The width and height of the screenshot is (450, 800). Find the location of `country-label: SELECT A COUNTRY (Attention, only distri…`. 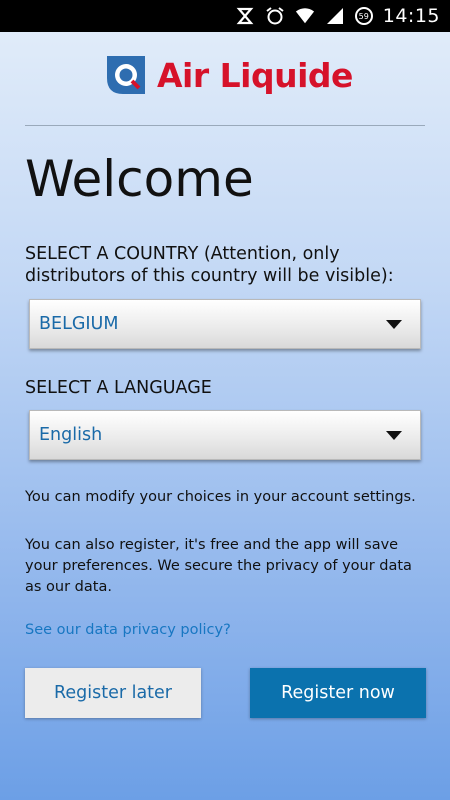

country-label: SELECT A COUNTRY (Attention, only distri… is located at coordinates (209, 265).